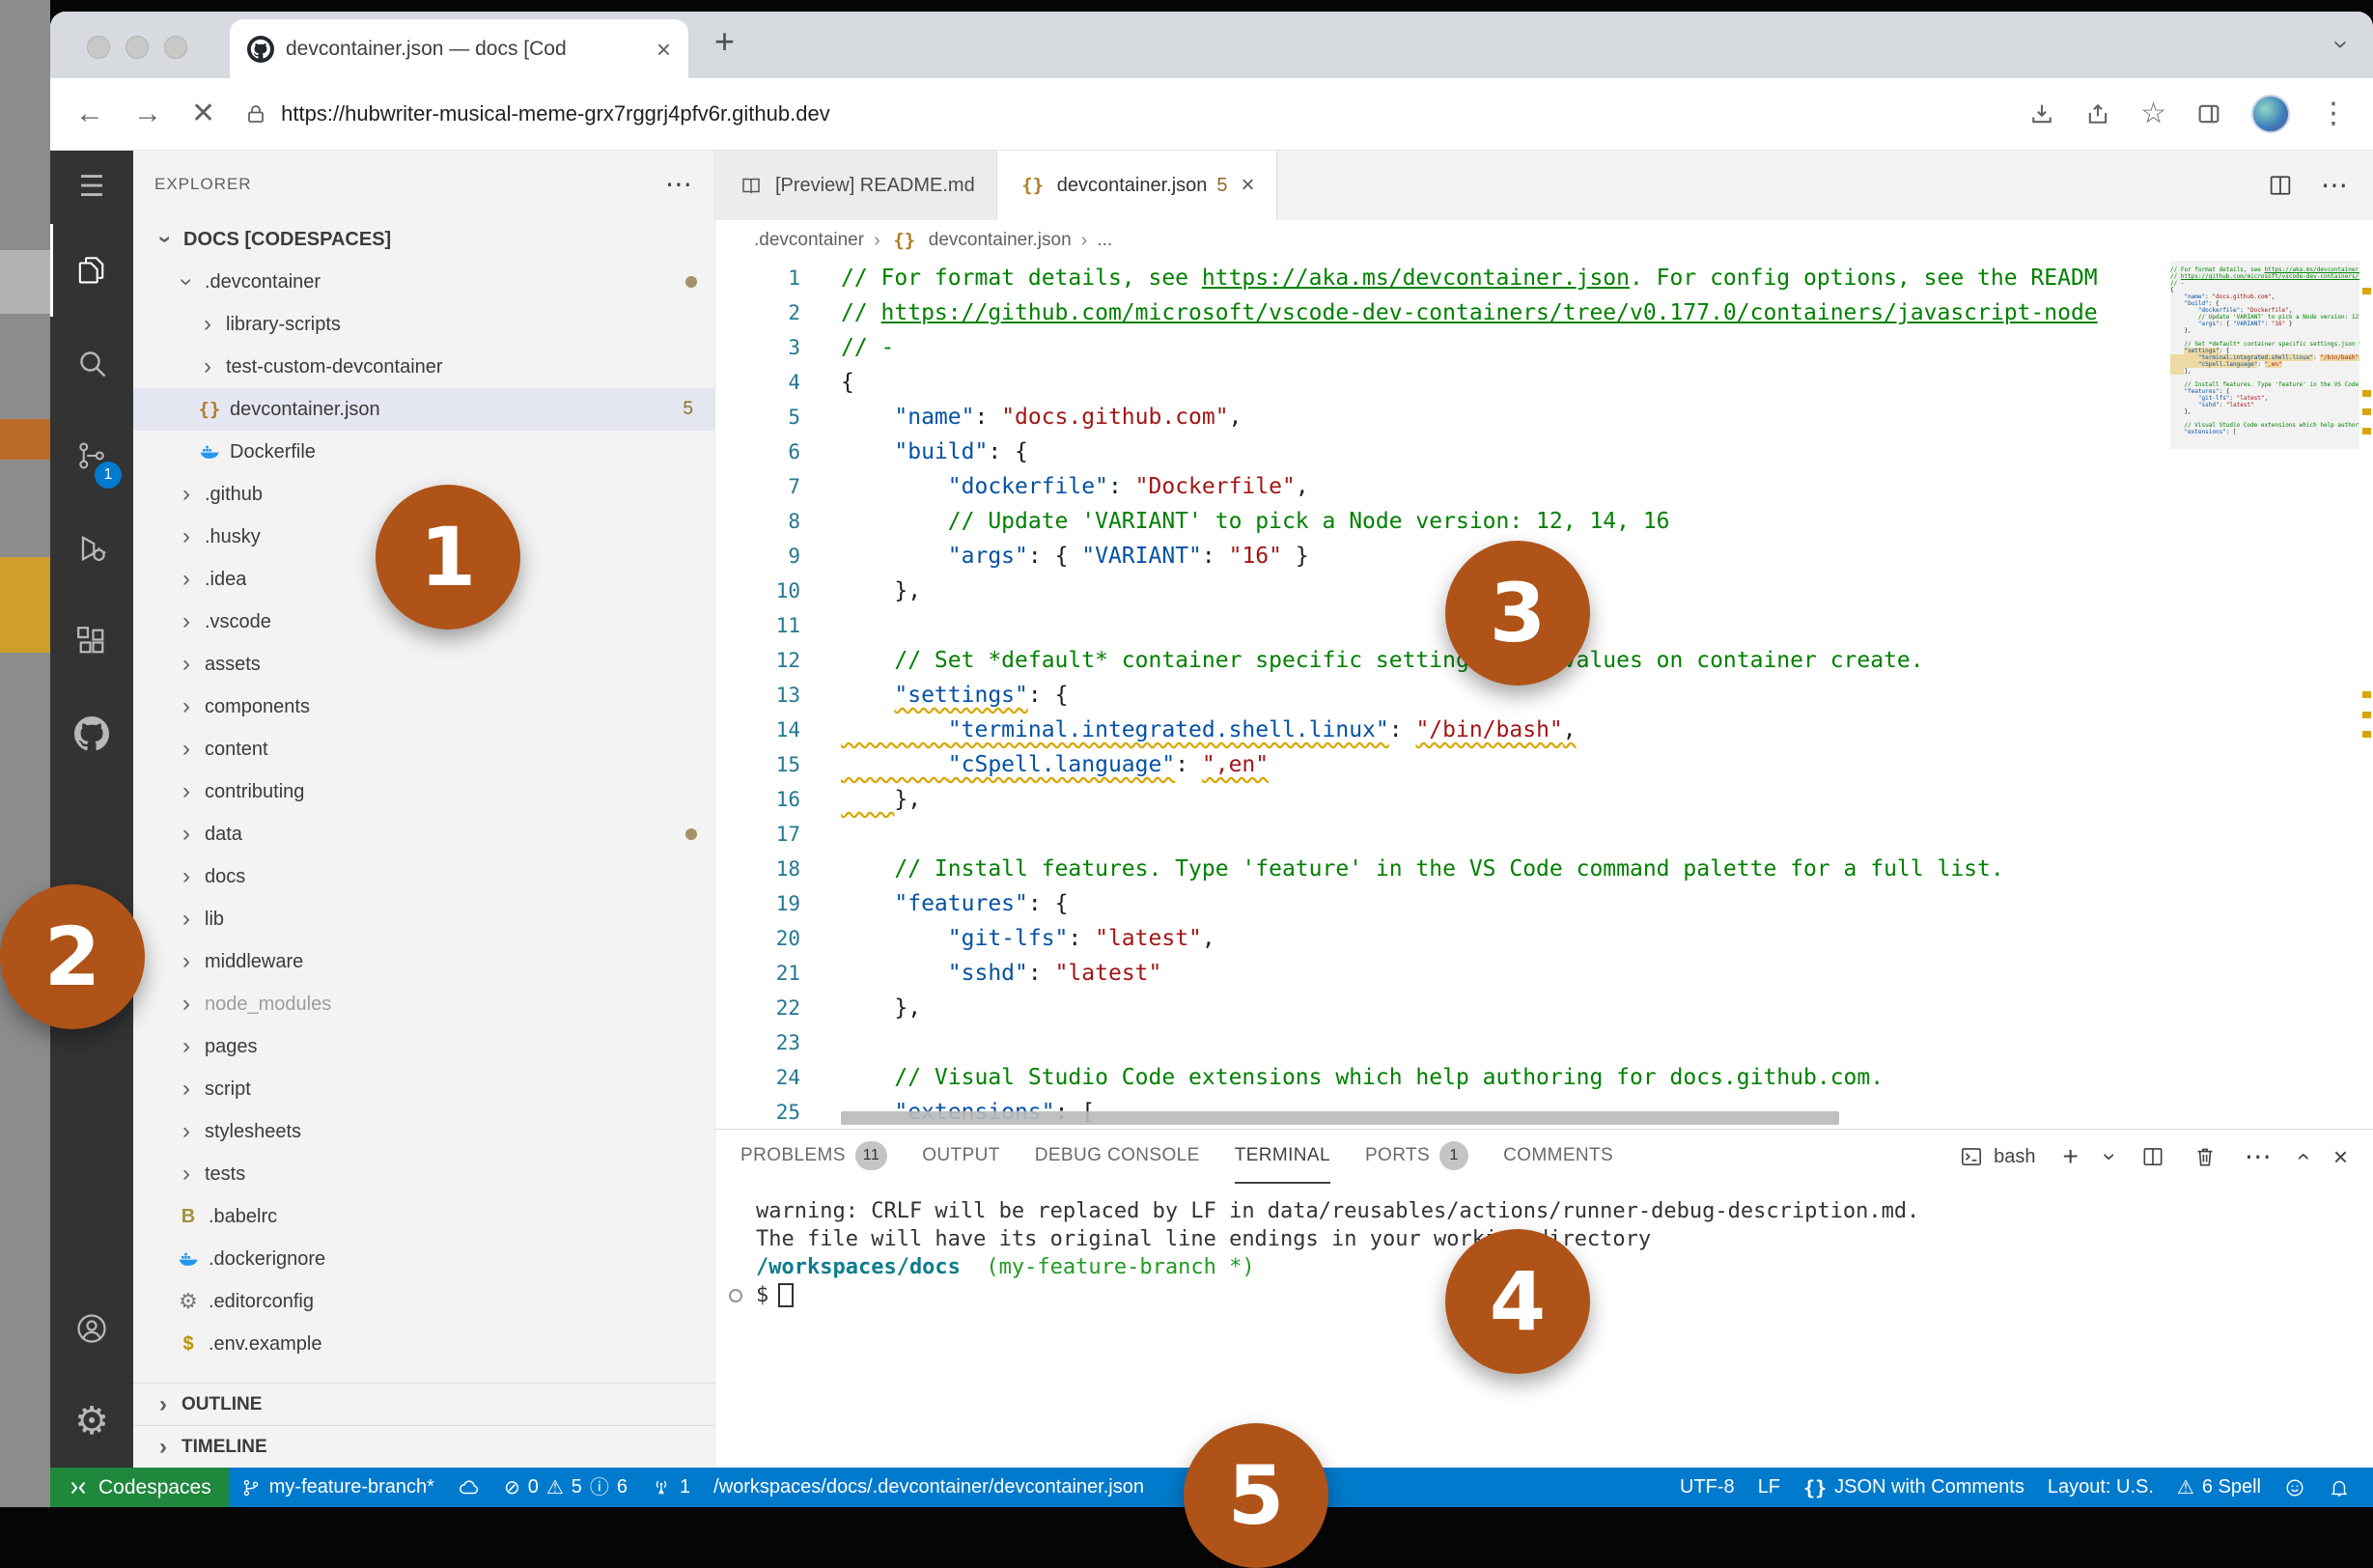  I want to click on timeline-section-header: › TIMELINE, so click(424, 1447).